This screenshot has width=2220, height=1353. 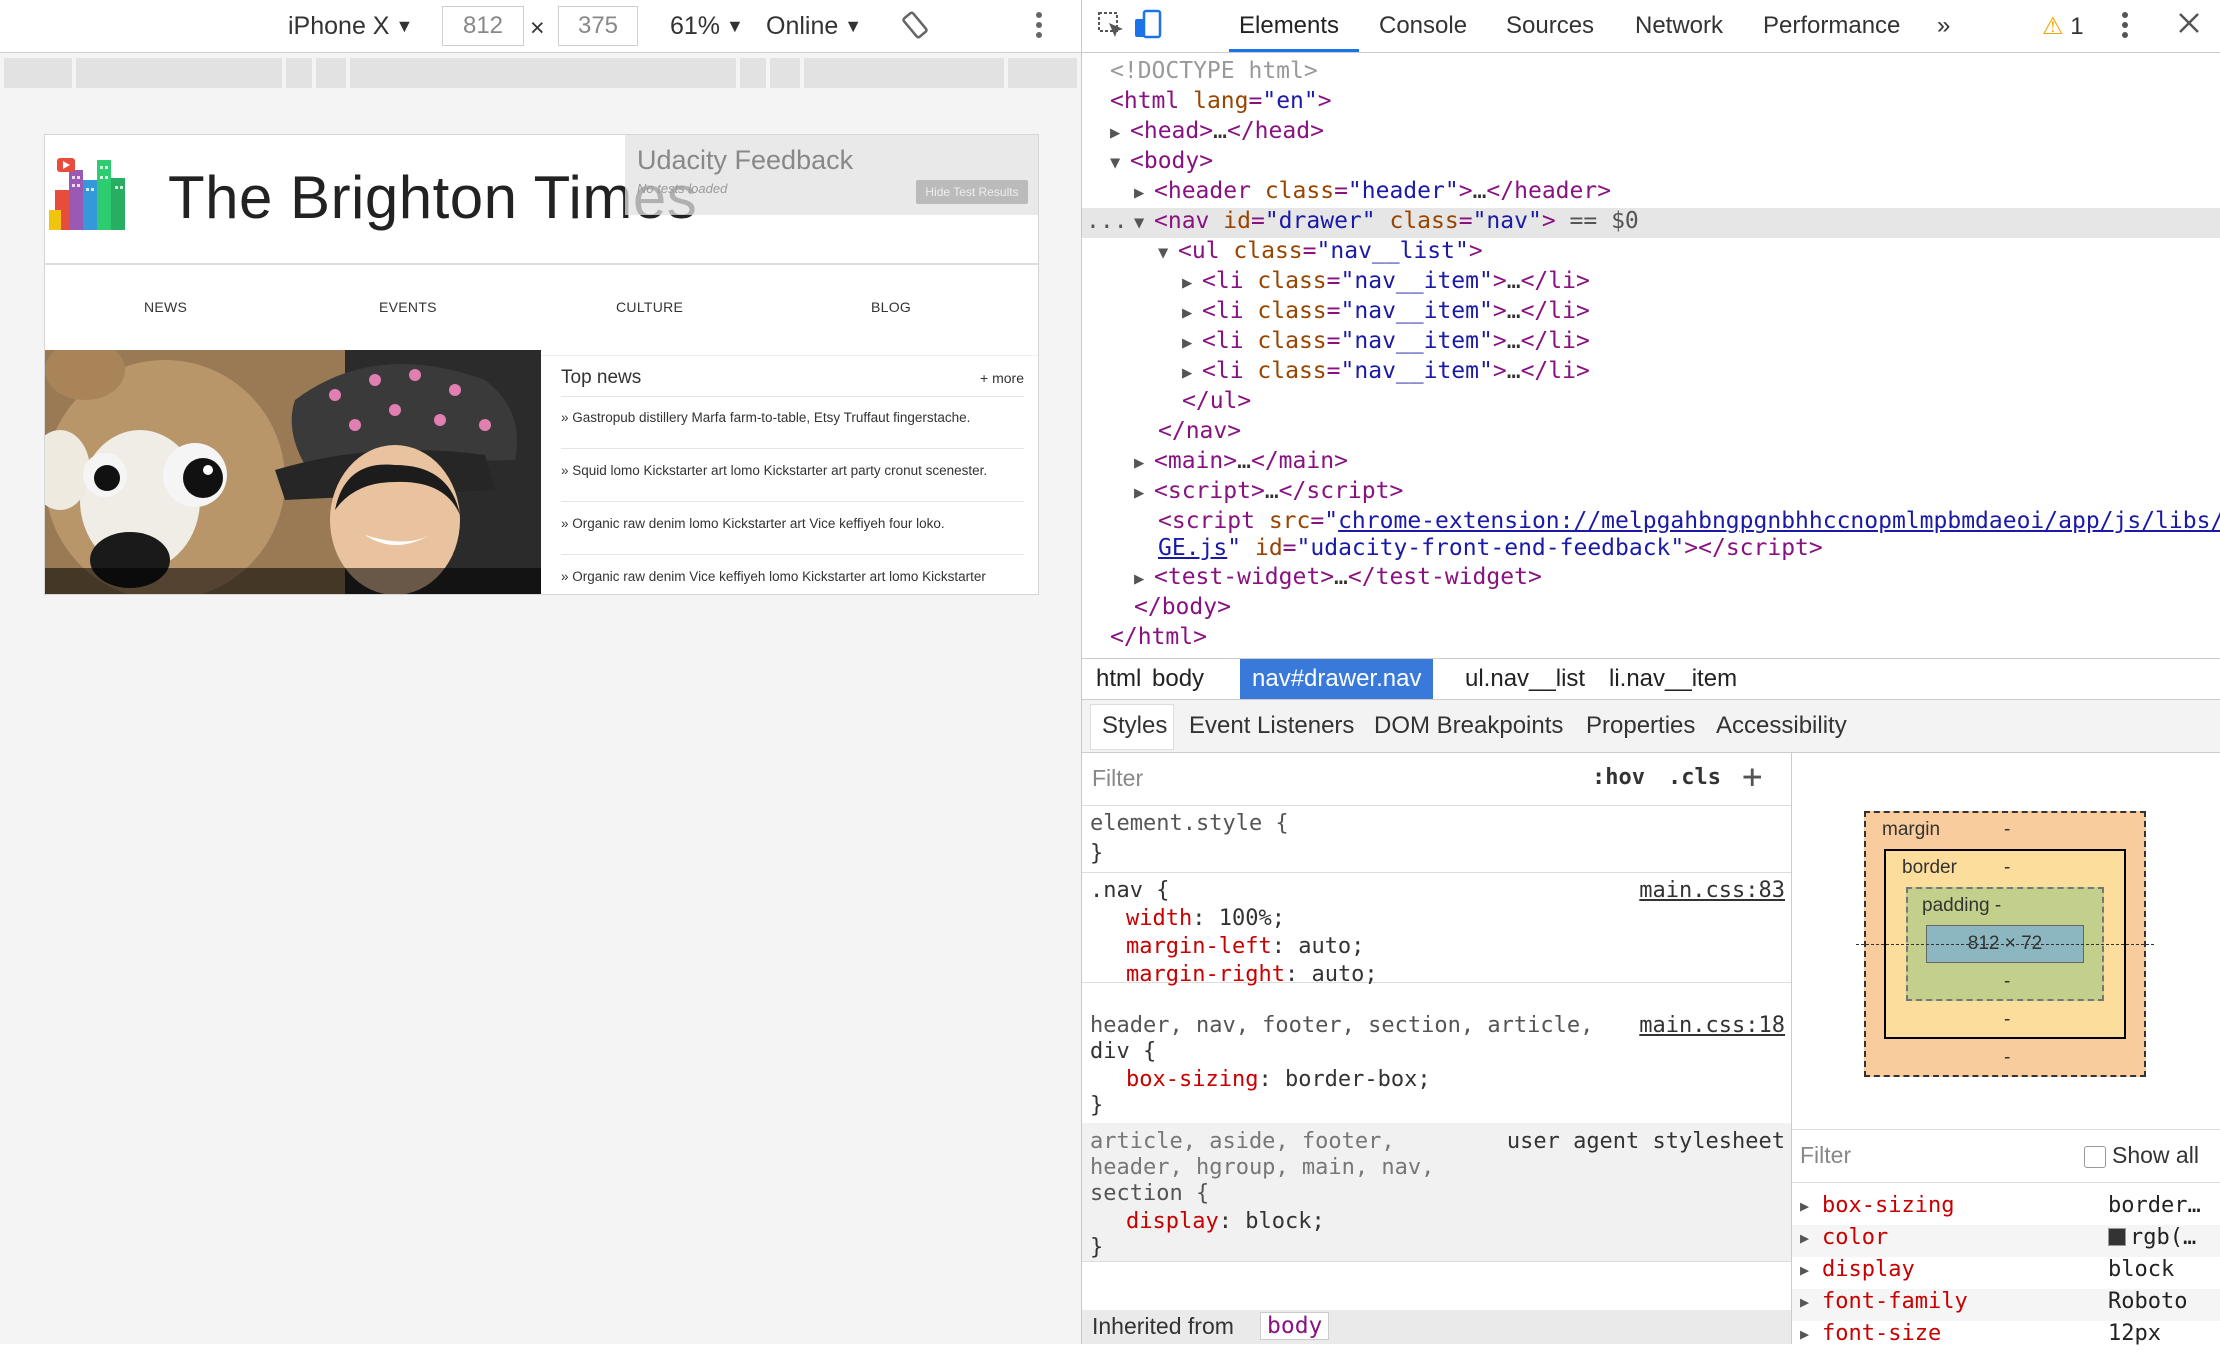 What do you see at coordinates (1221, 101) in the screenshot?
I see `tree-node-html: <html lang="en">` at bounding box center [1221, 101].